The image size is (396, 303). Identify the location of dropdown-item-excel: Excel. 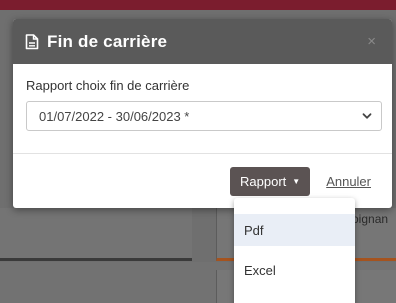
(294, 270).